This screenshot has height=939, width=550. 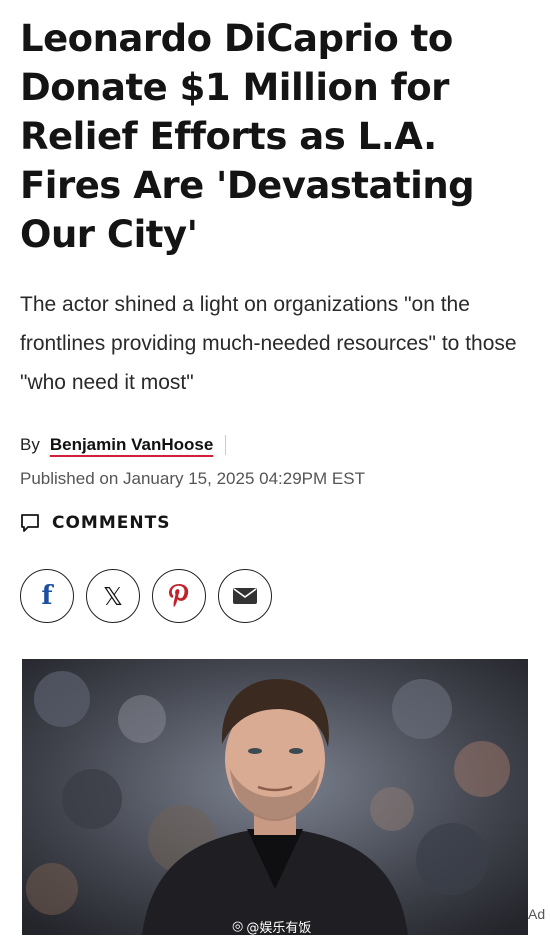 I want to click on facebook-icon: f, so click(x=47, y=596).